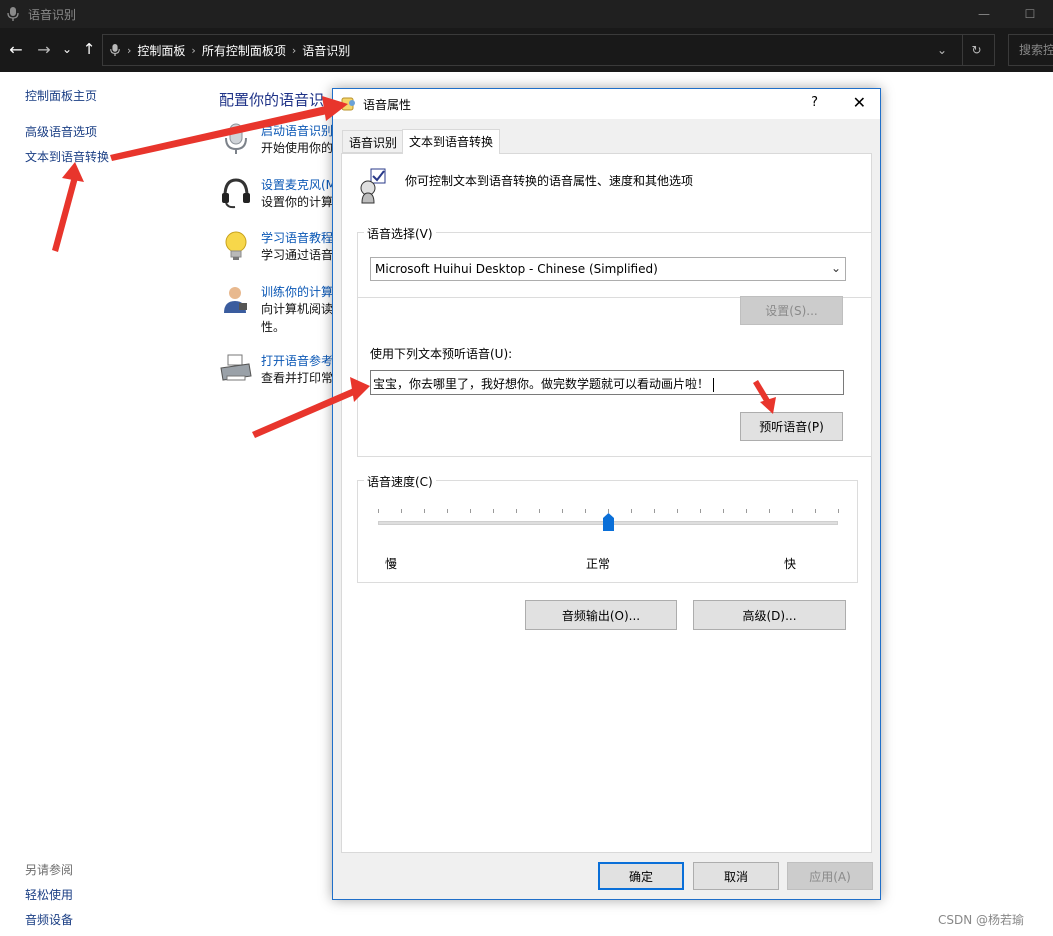 Image resolution: width=1053 pixels, height=936 pixels. I want to click on breadcrumb-control-panel: 控制面板, so click(161, 50).